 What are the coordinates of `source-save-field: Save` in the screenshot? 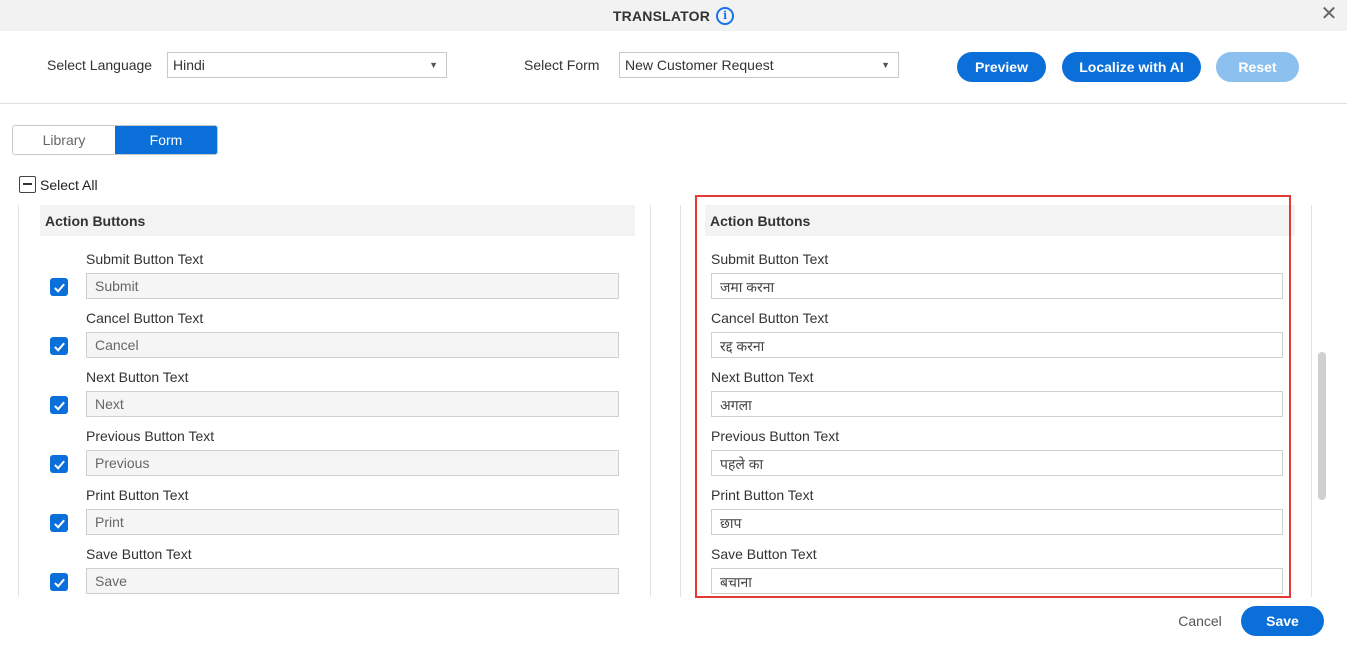 It's located at (352, 581).